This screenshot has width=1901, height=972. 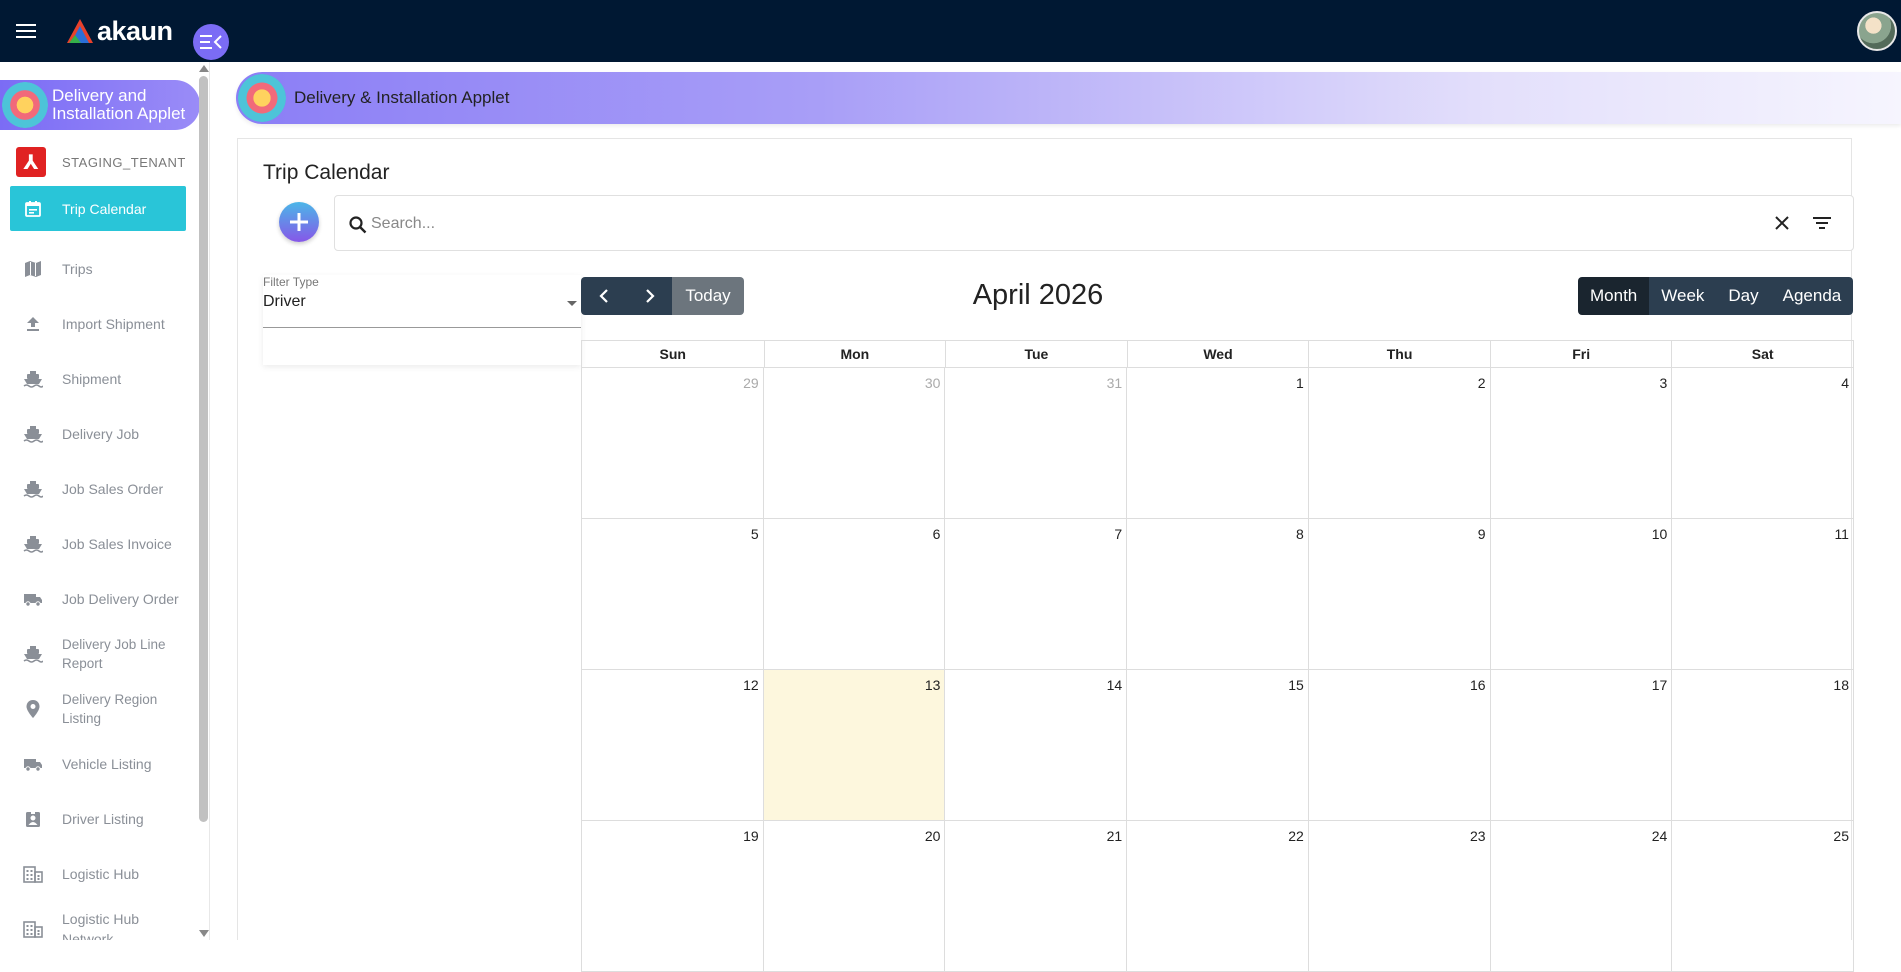 What do you see at coordinates (299, 222) in the screenshot?
I see `add-button` at bounding box center [299, 222].